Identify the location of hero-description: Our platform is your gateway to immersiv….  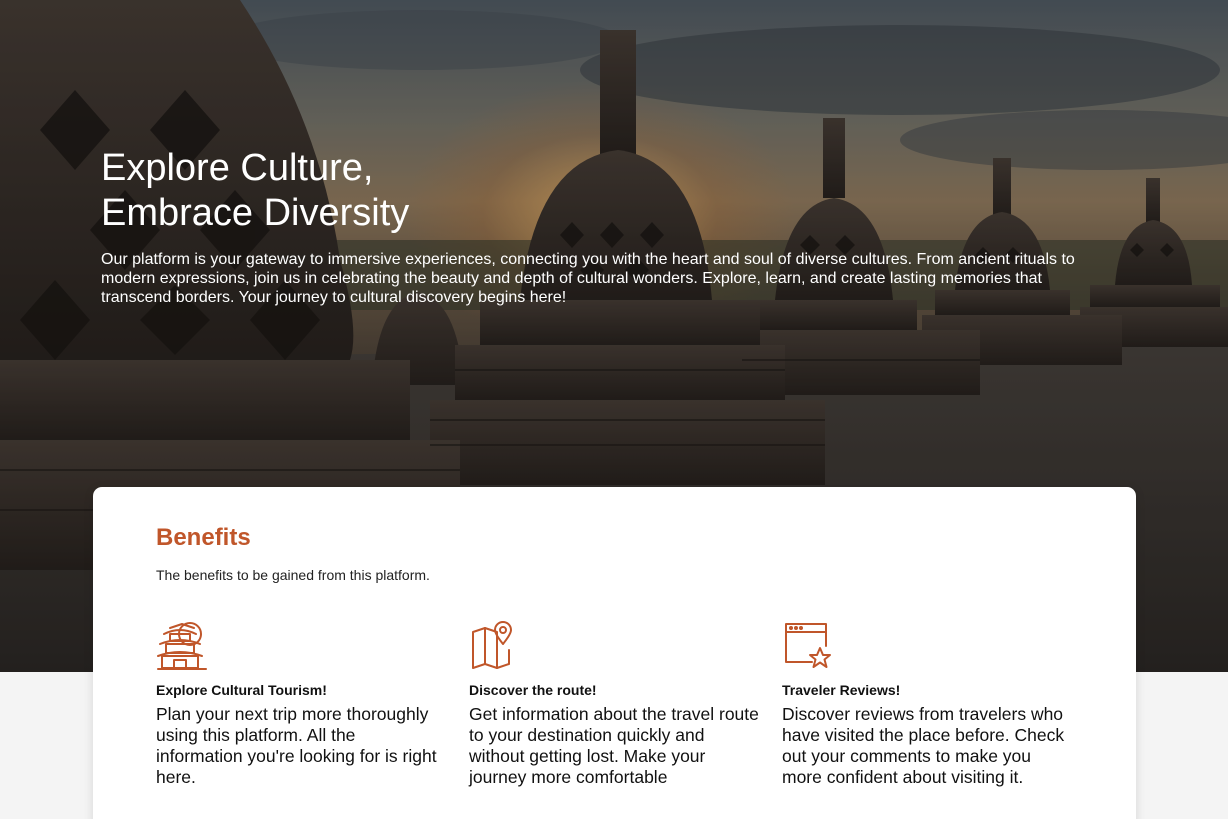
(588, 278).